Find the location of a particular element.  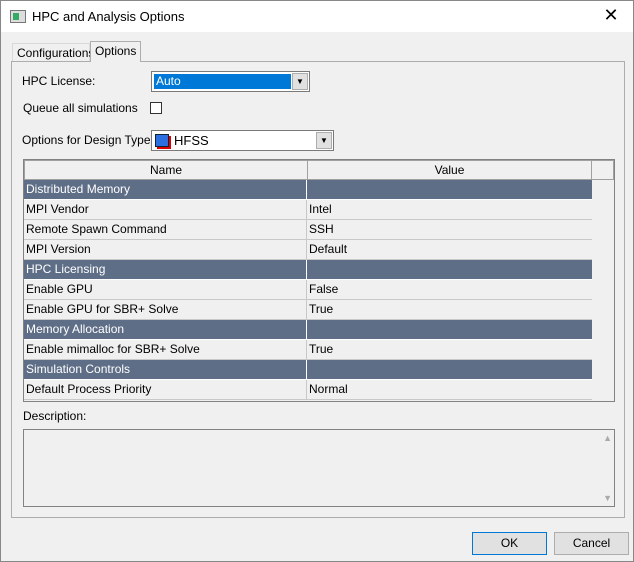

cell-name: Memory Allocation is located at coordinates (165, 330).